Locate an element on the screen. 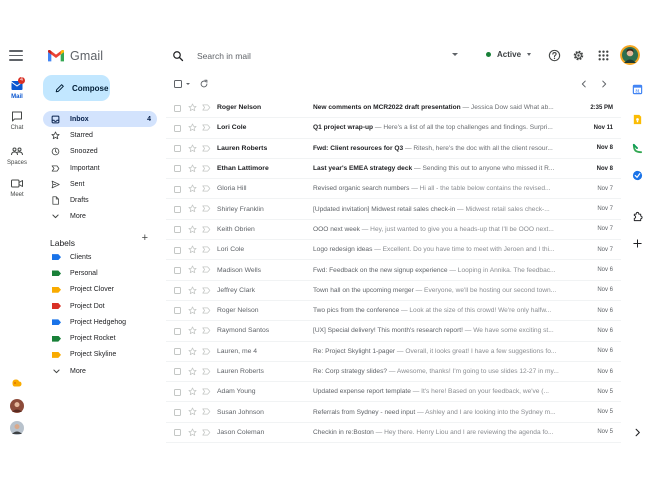  apps-grid-icon is located at coordinates (603, 55).